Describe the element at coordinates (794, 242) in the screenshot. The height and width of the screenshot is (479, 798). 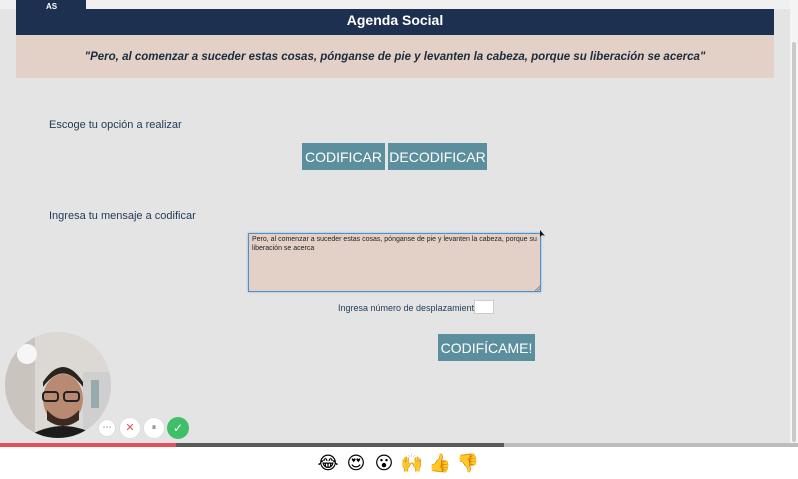
I see `scrollbar-thumb` at that location.